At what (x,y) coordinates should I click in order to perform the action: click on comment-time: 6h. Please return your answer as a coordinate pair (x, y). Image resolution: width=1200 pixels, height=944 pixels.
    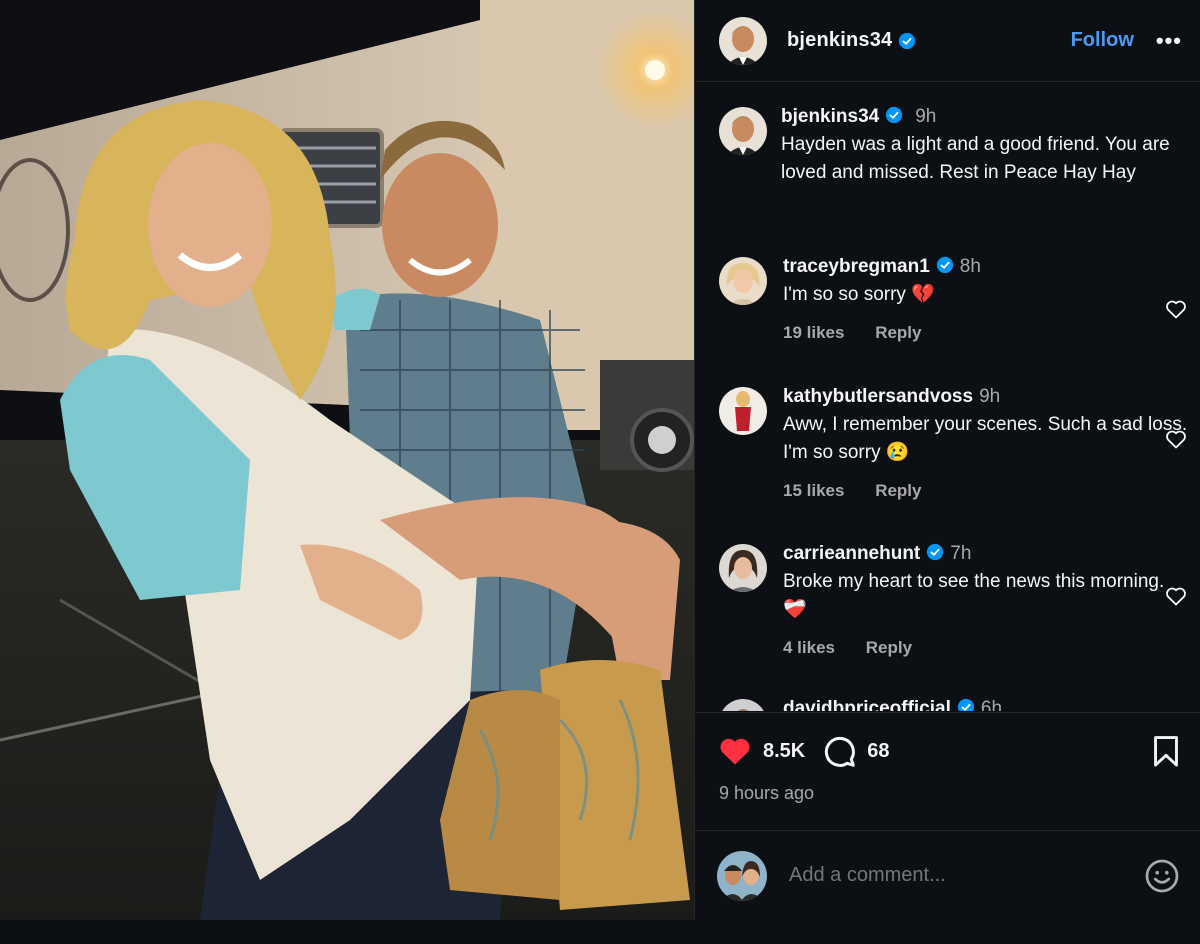
    Looking at the image, I should click on (991, 704).